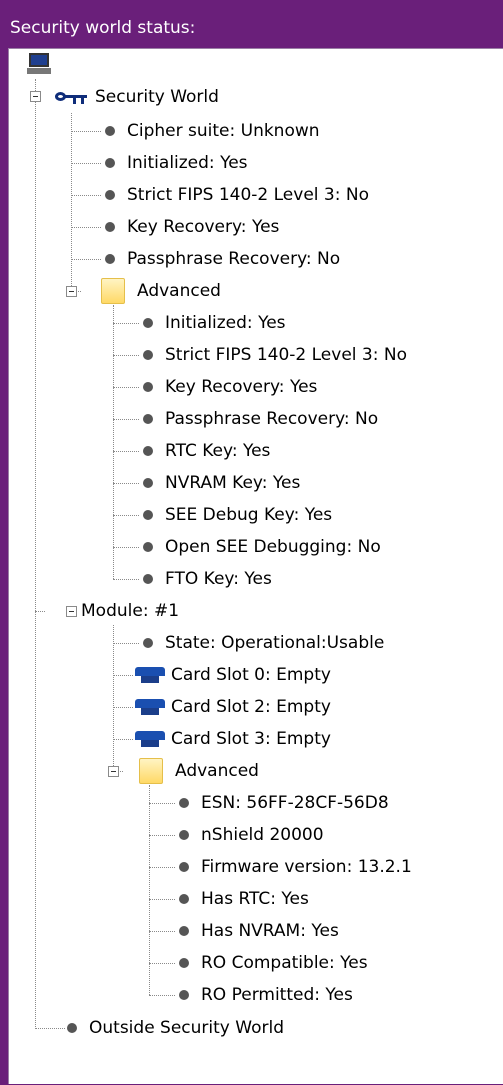  What do you see at coordinates (233, 739) in the screenshot?
I see `tree-item-card-slot: Card Slot 3: Empty` at bounding box center [233, 739].